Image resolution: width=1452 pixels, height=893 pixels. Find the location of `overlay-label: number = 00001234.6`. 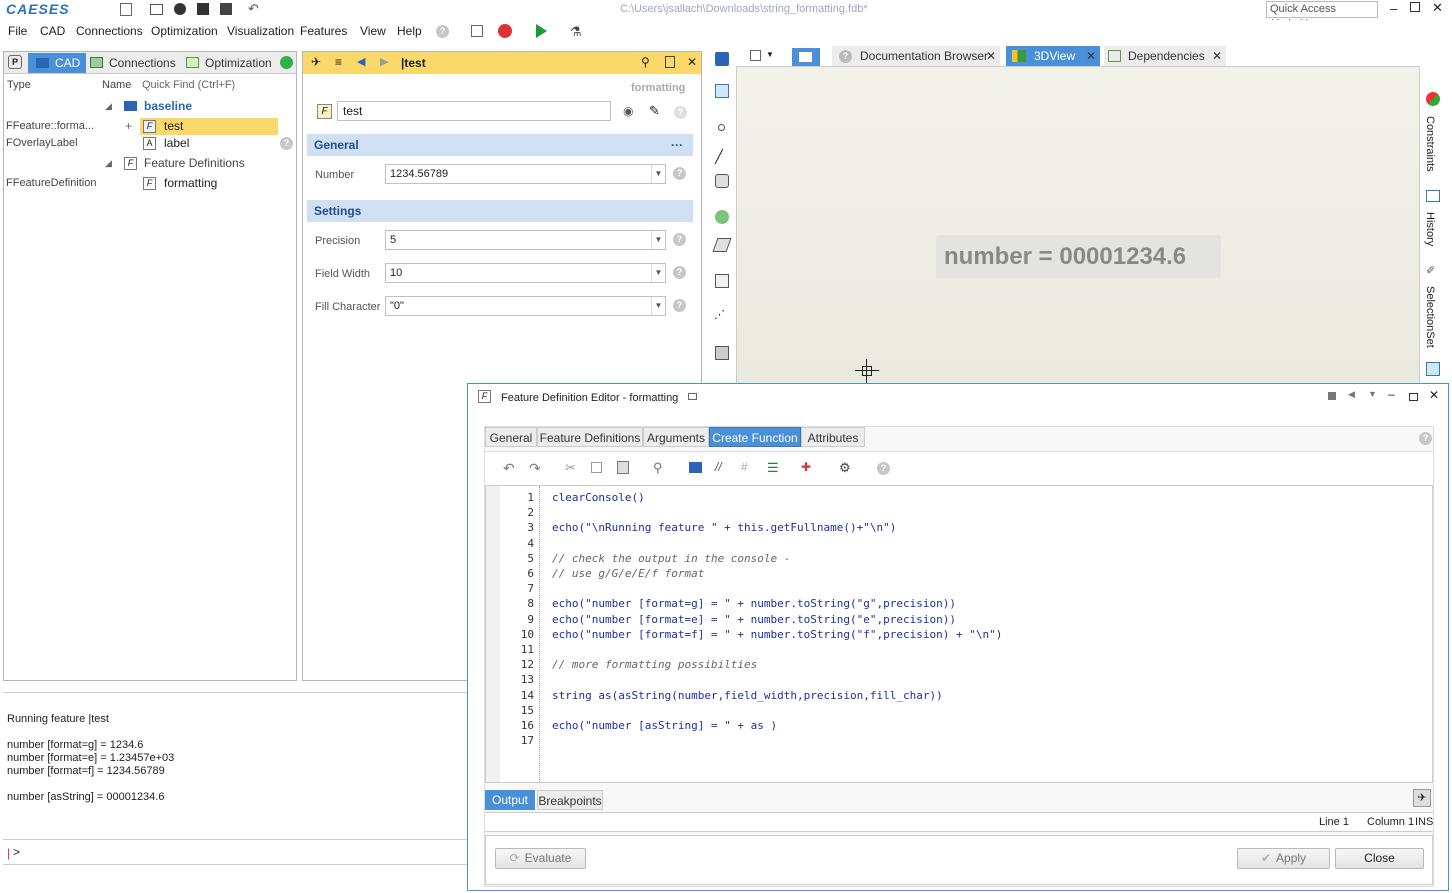

overlay-label: number = 00001234.6 is located at coordinates (1078, 256).